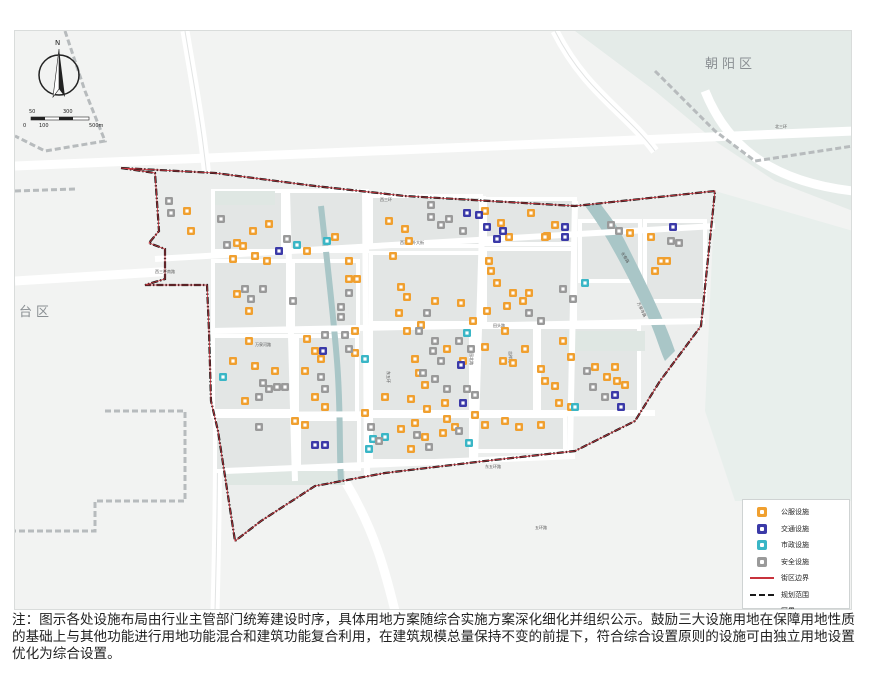 This screenshot has width=869, height=686. I want to click on road-label: 北三环, so click(781, 126).